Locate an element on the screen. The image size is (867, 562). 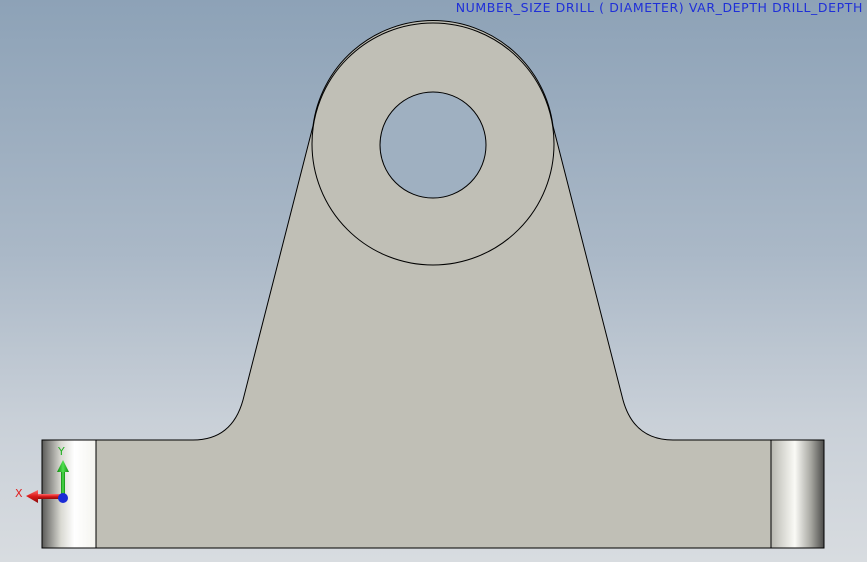
x-axis-arrowhead-icon is located at coordinates (32, 496).